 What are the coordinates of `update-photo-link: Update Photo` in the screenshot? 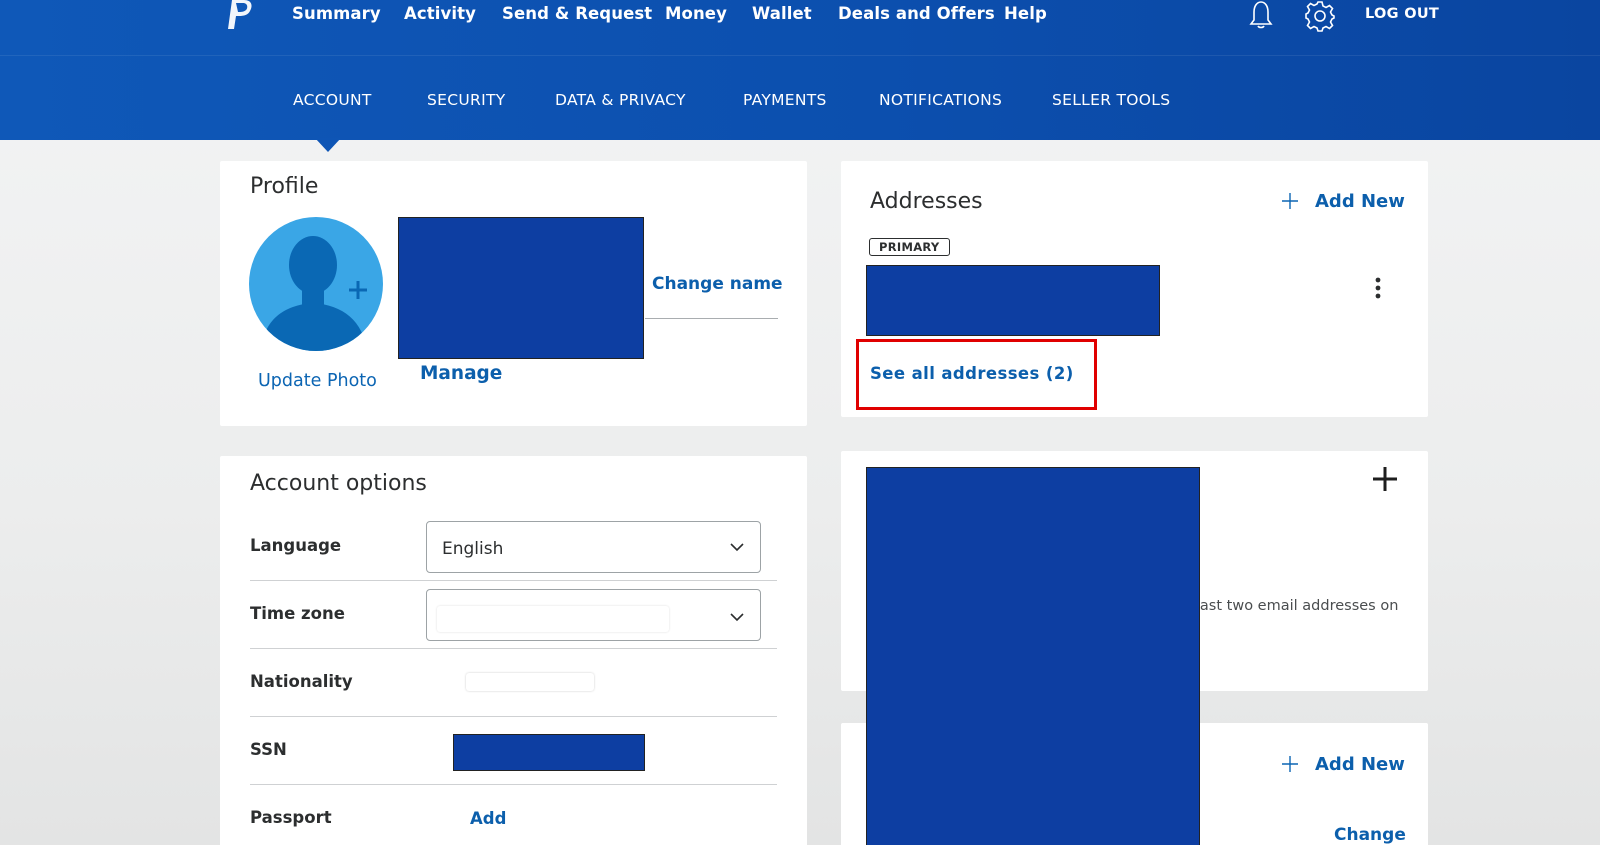 It's located at (317, 381).